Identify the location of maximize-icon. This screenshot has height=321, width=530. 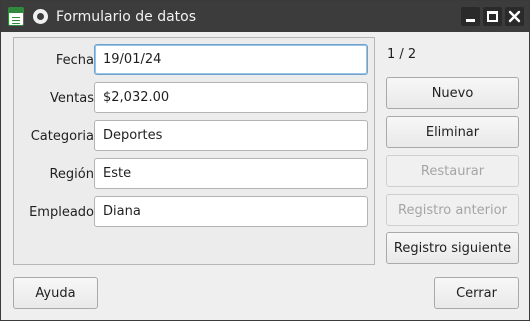
(492, 16).